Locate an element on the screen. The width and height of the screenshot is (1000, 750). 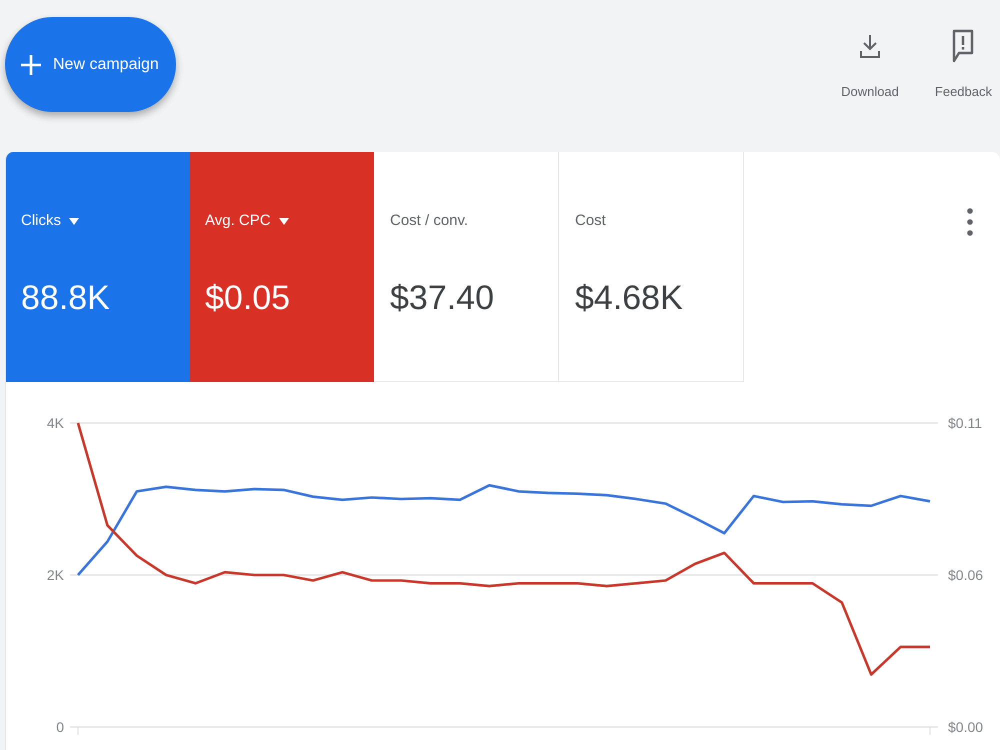
metric-value: $0.05 is located at coordinates (247, 298).